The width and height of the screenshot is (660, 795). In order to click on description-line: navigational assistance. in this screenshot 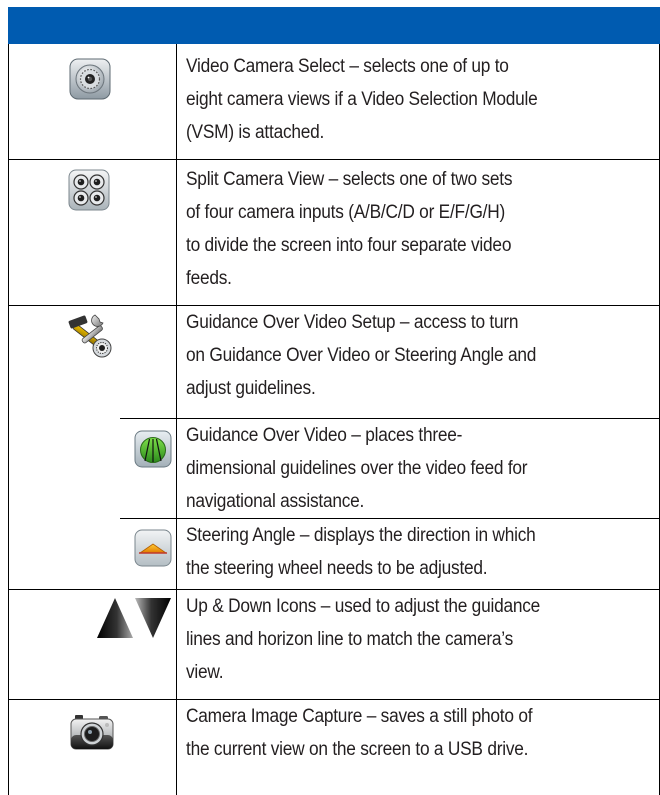, I will do `click(275, 501)`.